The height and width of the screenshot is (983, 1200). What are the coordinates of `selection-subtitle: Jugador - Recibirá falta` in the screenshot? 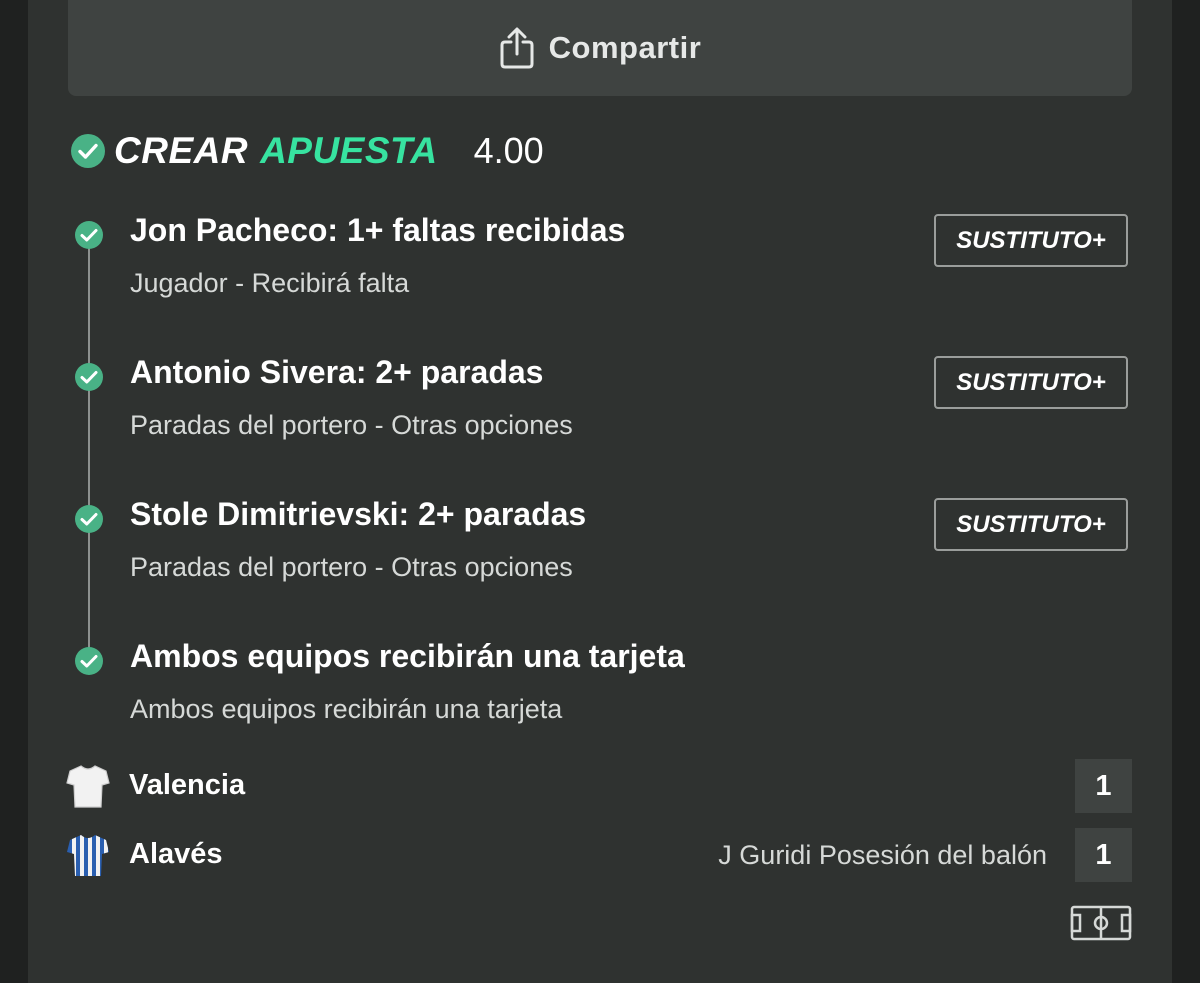 It's located at (270, 283).